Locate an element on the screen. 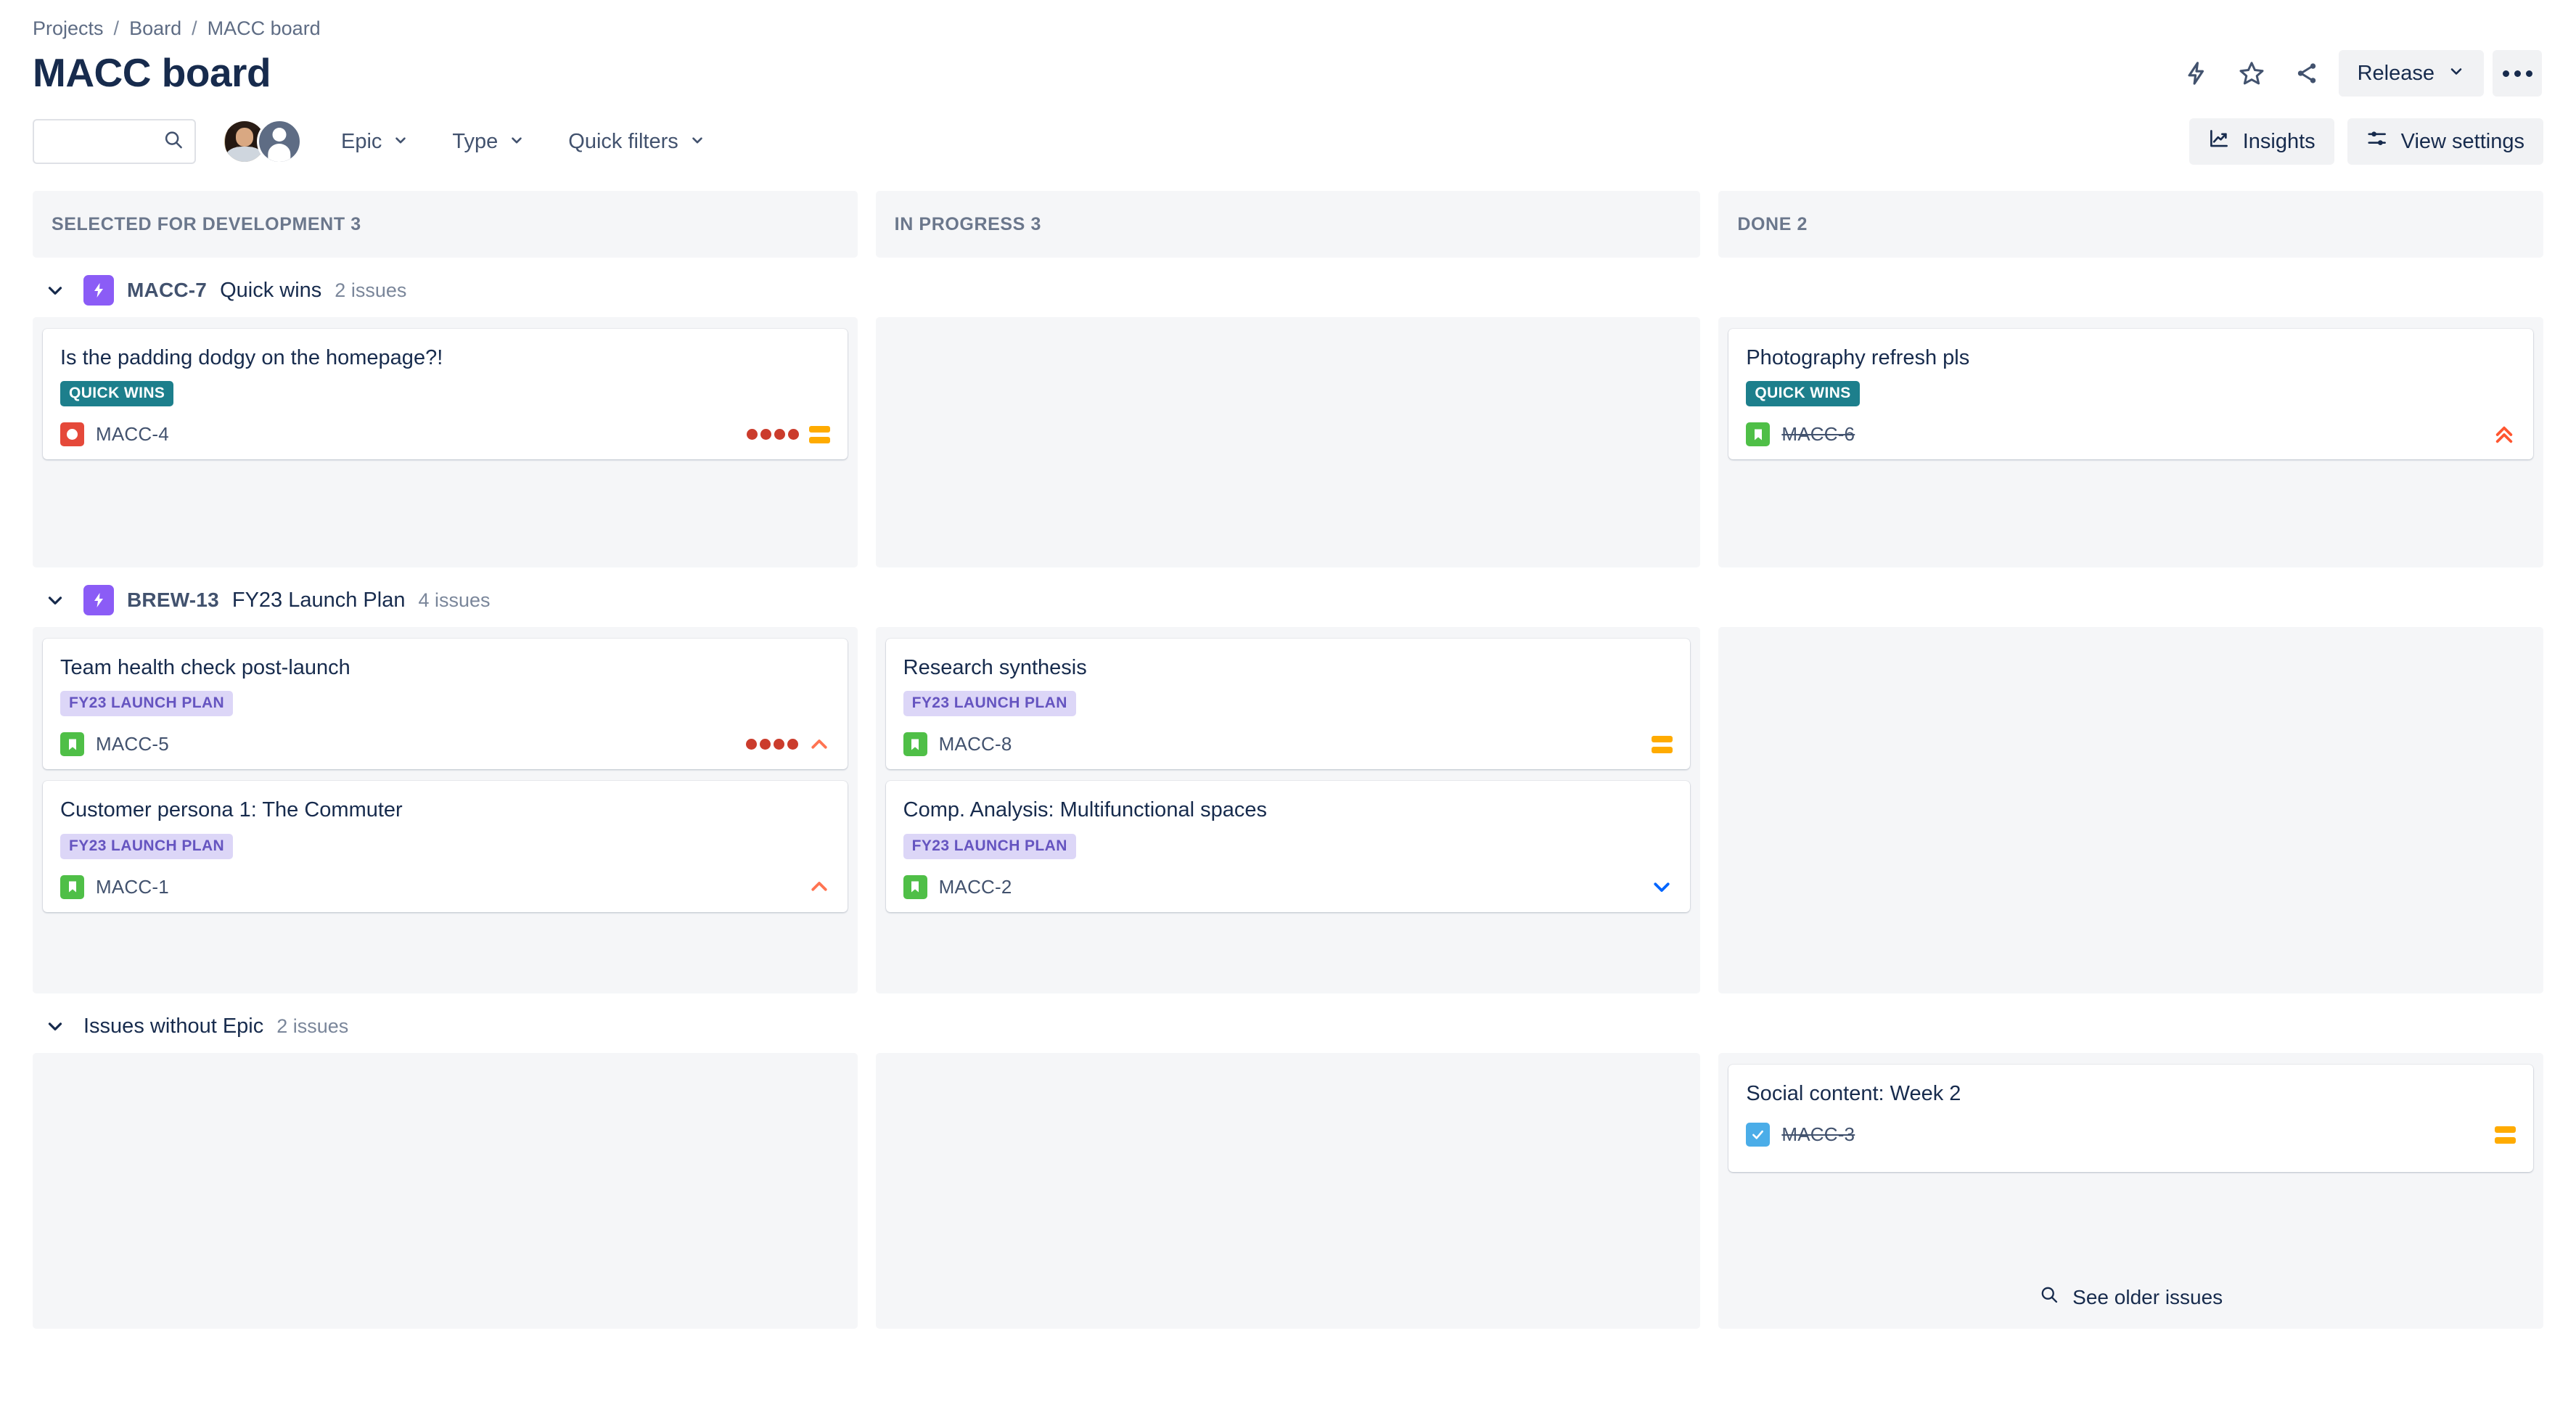 This screenshot has width=2576, height=1418. epic-filter-label: Epic is located at coordinates (361, 141).